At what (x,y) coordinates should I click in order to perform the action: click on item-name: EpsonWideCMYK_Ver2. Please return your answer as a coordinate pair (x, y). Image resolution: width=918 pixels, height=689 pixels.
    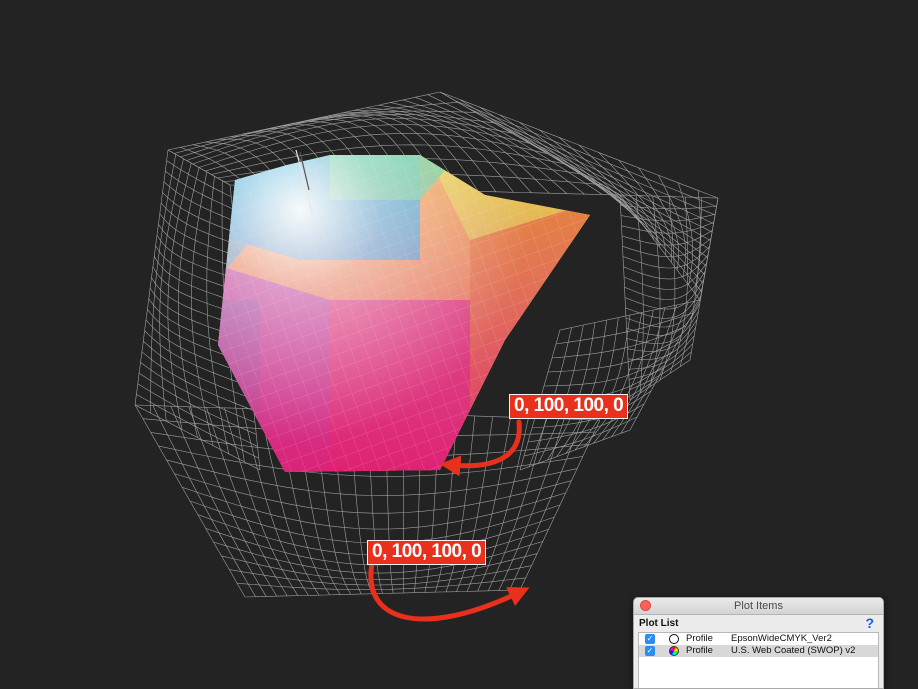
    Looking at the image, I should click on (781, 638).